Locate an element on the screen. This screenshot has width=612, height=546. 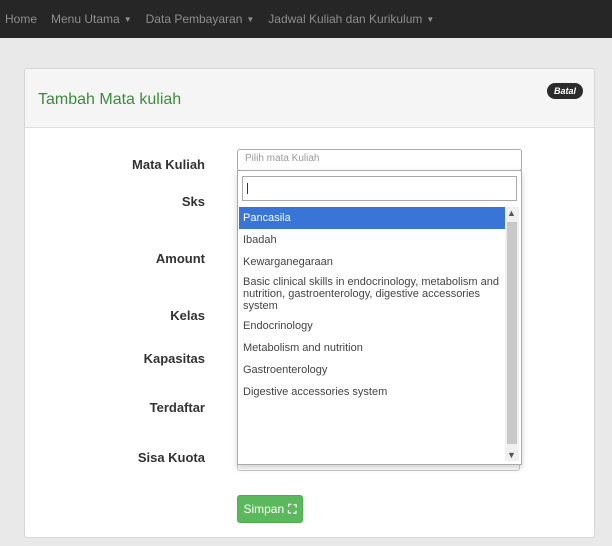
nav-menu-utama: Menu Utama ▼ is located at coordinates (91, 19).